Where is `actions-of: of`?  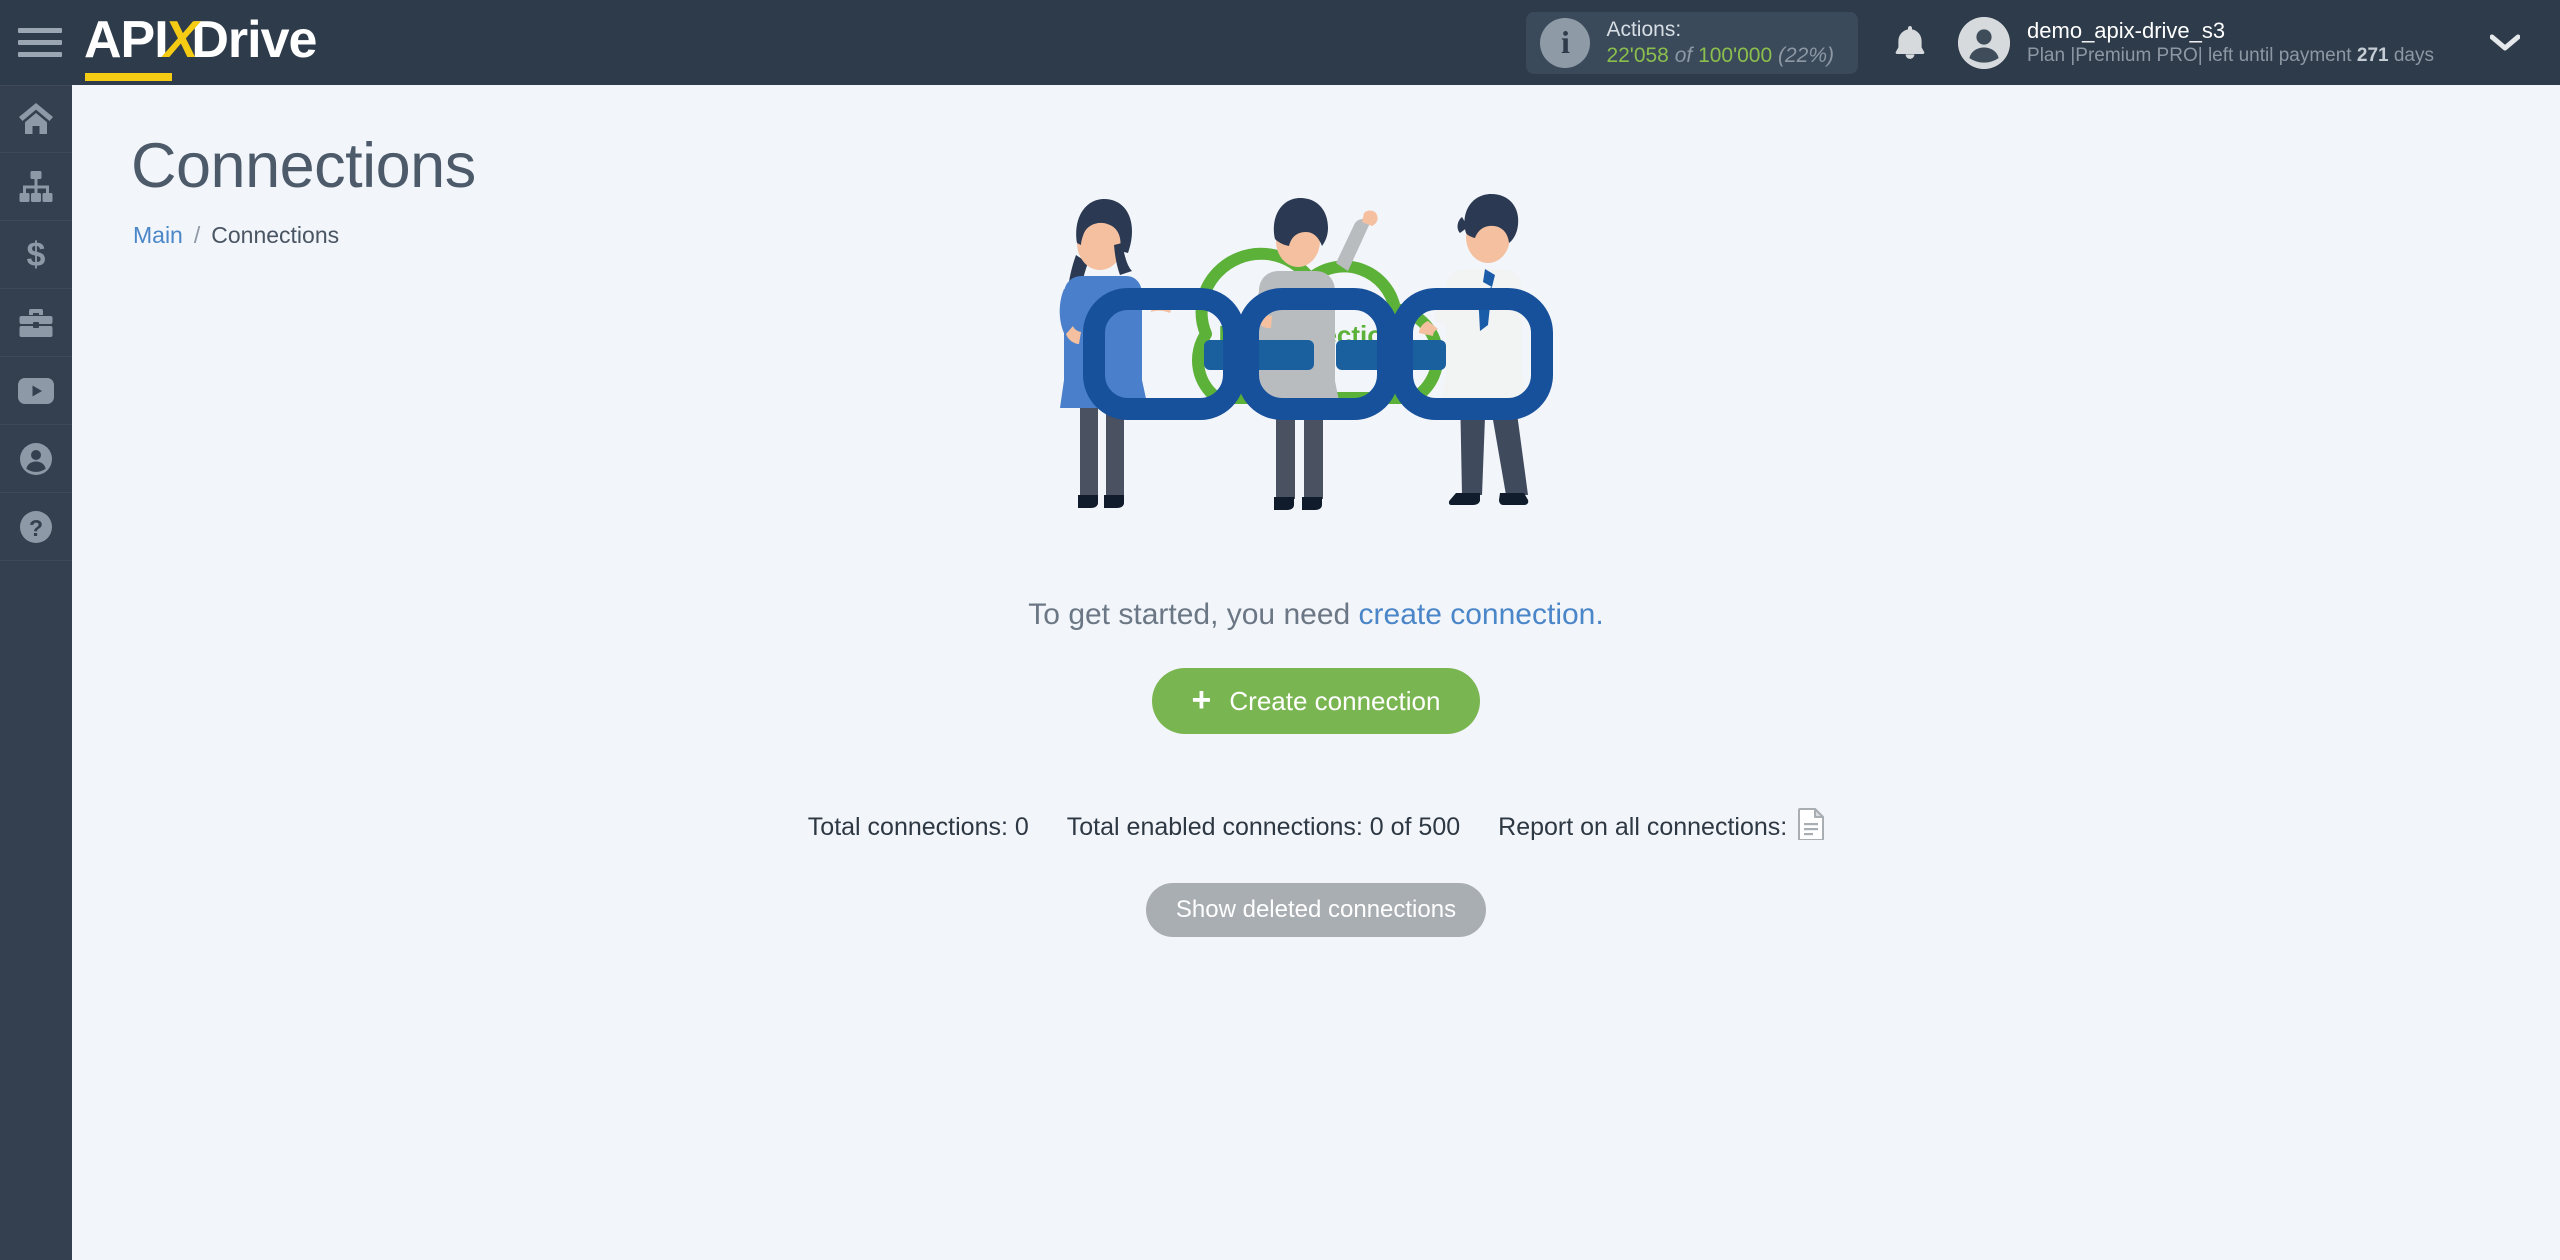
actions-of: of is located at coordinates (1683, 55).